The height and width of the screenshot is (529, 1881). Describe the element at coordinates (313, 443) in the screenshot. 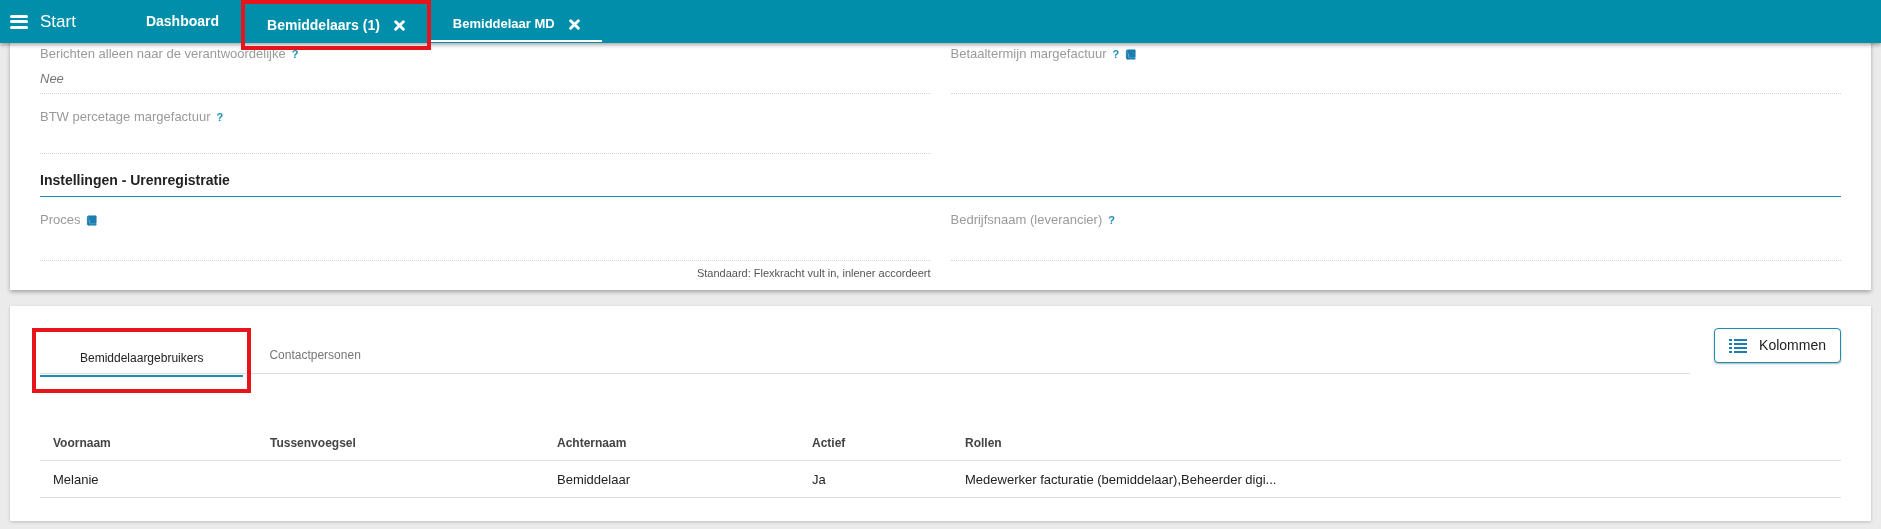

I see `column-header: Tussenvoegsel` at that location.